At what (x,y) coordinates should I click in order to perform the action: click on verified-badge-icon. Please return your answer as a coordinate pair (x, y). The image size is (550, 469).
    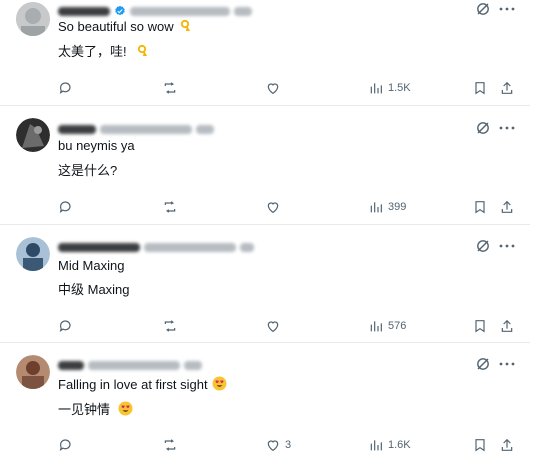
    Looking at the image, I should click on (120, 10).